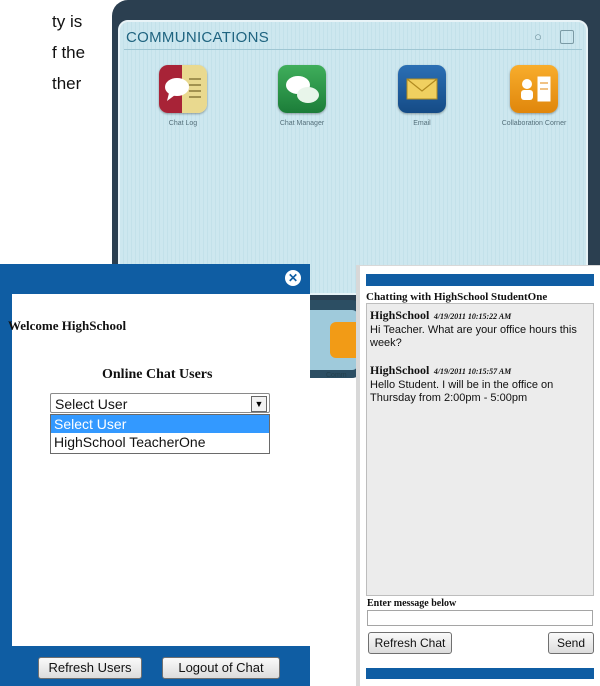 Image resolution: width=600 pixels, height=686 pixels. I want to click on chat-log-icon, so click(183, 89).